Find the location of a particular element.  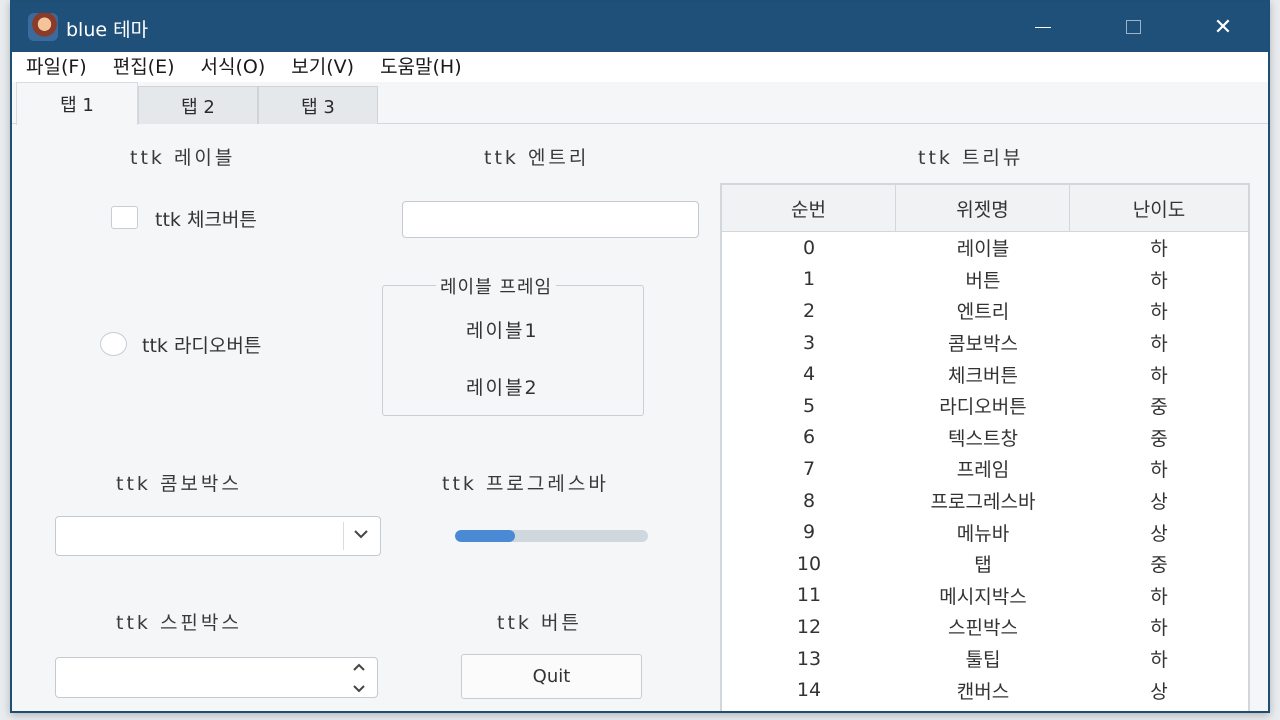

maximize-icon is located at coordinates (1133, 27).